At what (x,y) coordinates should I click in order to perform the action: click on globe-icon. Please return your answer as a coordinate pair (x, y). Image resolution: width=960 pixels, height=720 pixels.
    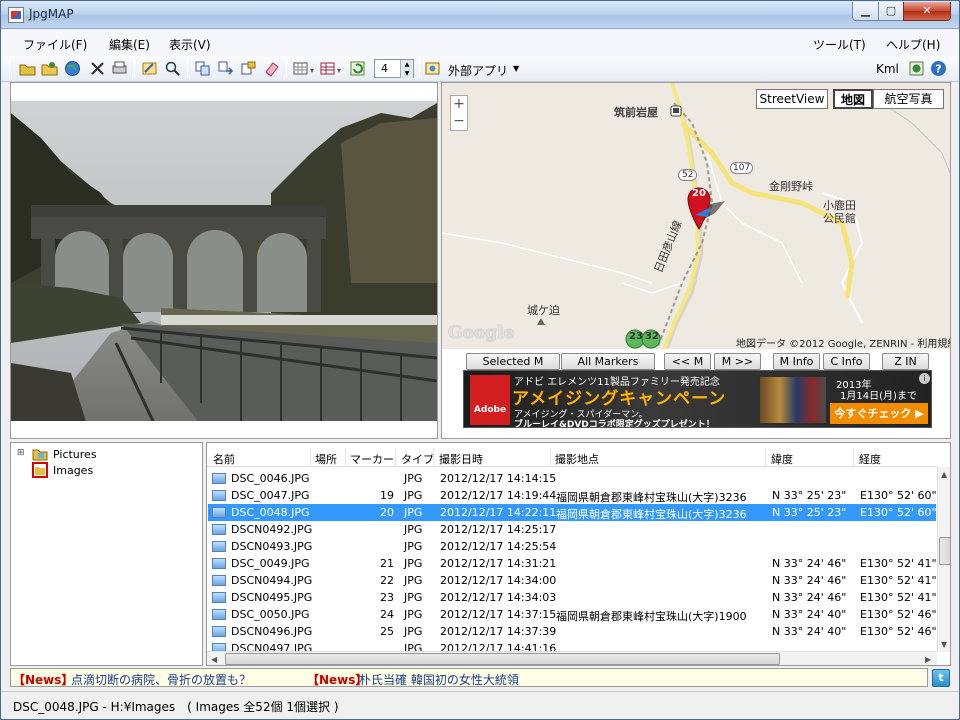
    Looking at the image, I should click on (72, 68).